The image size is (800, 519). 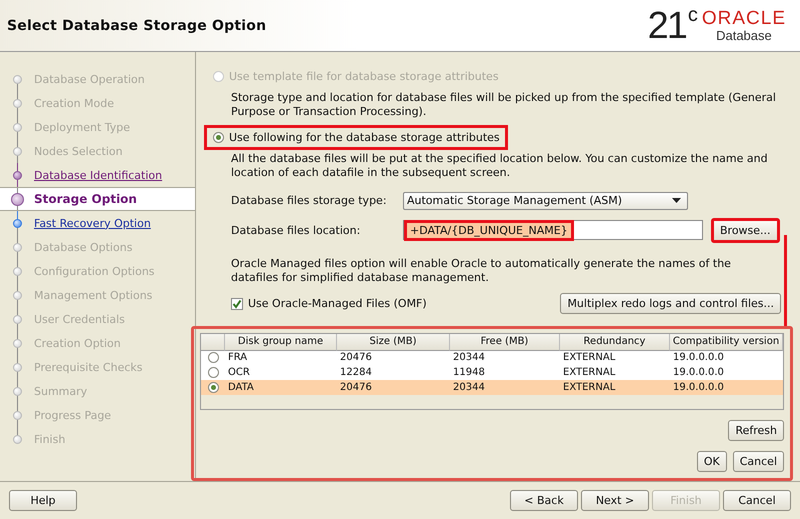 I want to click on omf-description: Oracle Managed files option will enable Oracle to automatically generate the names of the datafiles for simplified database management., so click(x=481, y=271).